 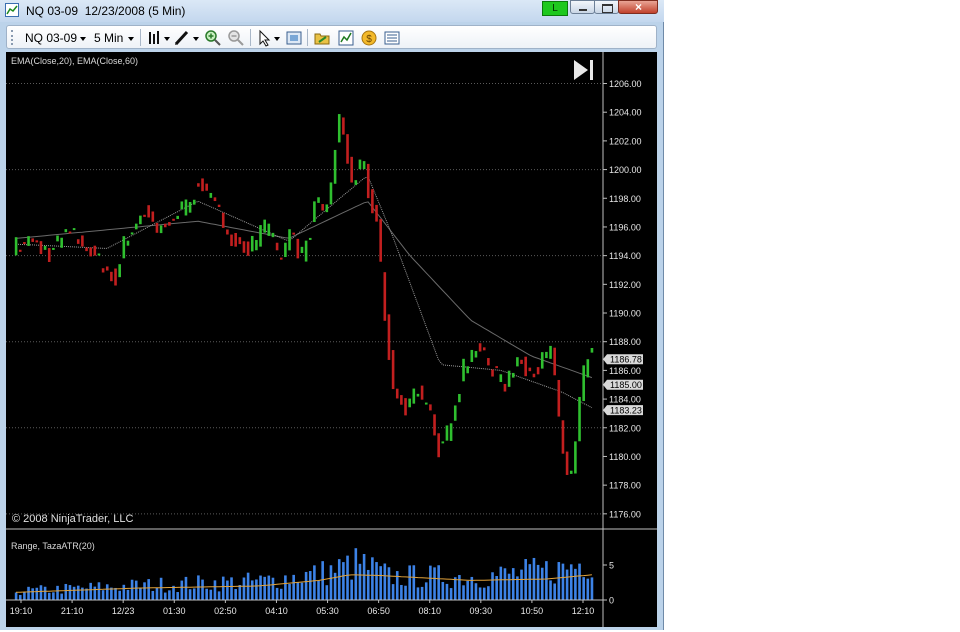 What do you see at coordinates (322, 38) in the screenshot?
I see `properties-folder-icon` at bounding box center [322, 38].